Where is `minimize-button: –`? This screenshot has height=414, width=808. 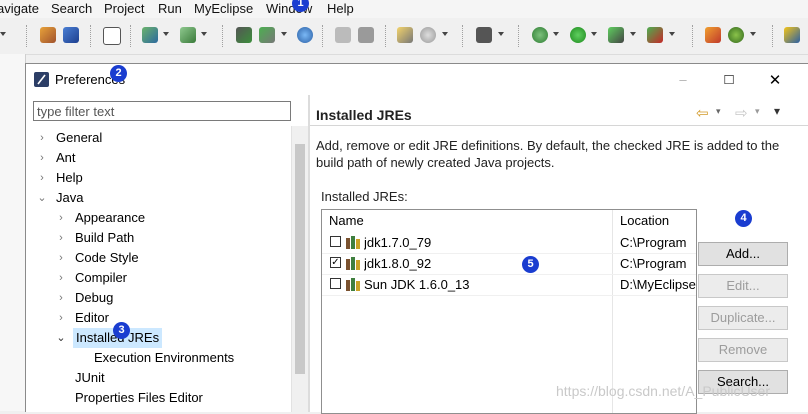
minimize-button: – is located at coordinates (683, 79).